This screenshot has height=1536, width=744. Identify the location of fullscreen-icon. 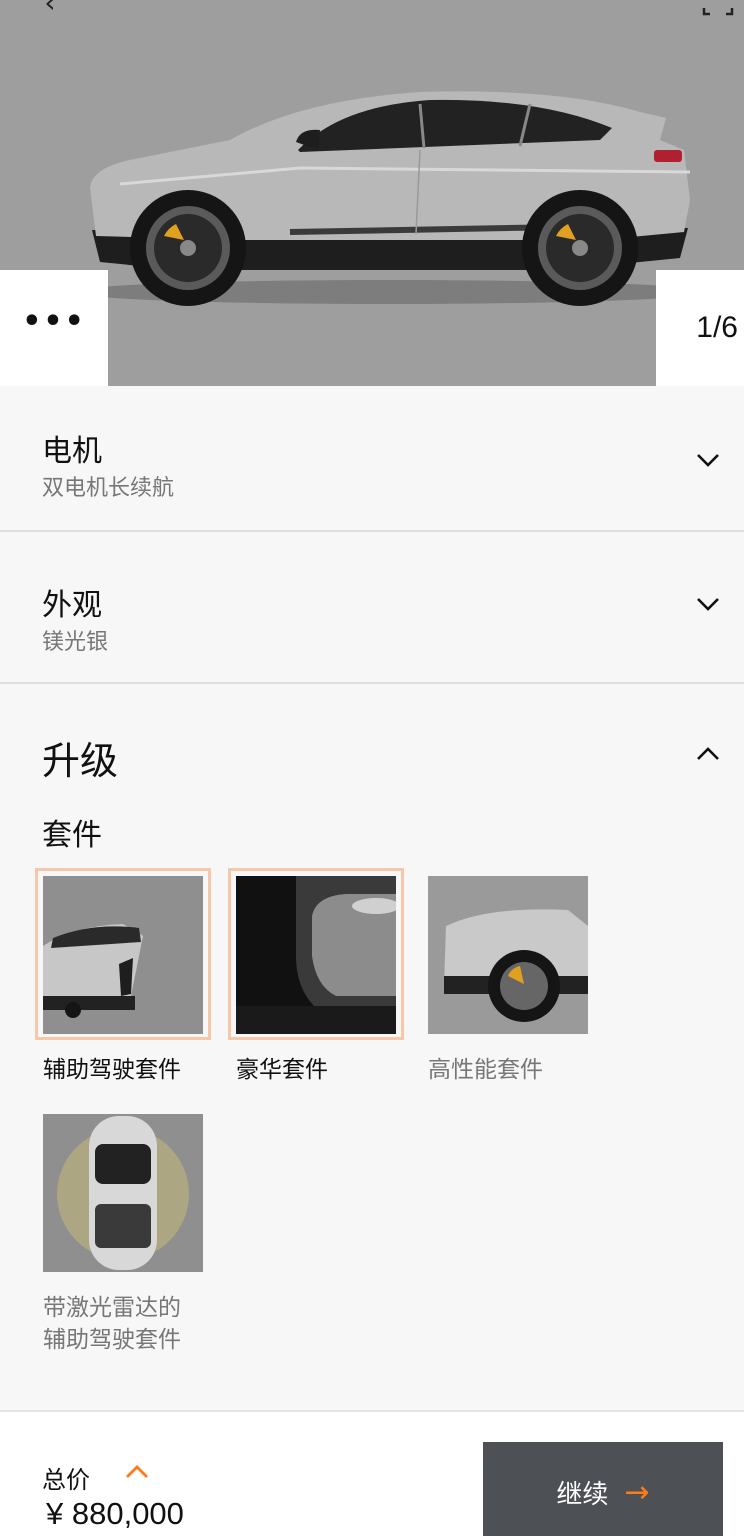
(718, 9).